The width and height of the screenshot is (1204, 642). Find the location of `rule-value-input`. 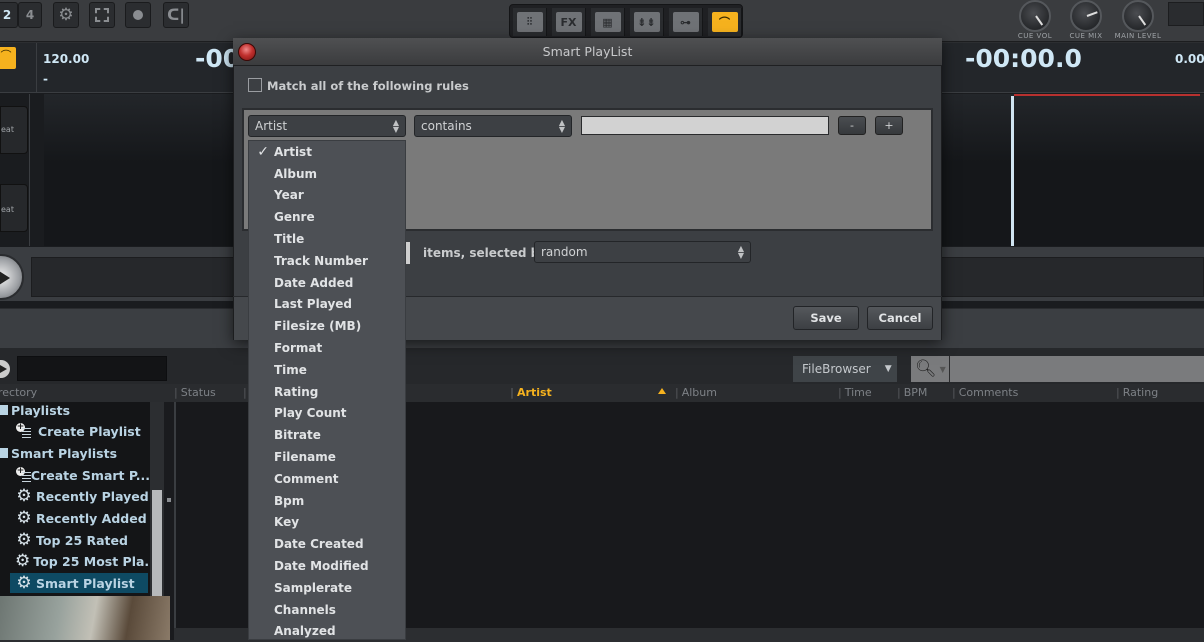

rule-value-input is located at coordinates (705, 125).